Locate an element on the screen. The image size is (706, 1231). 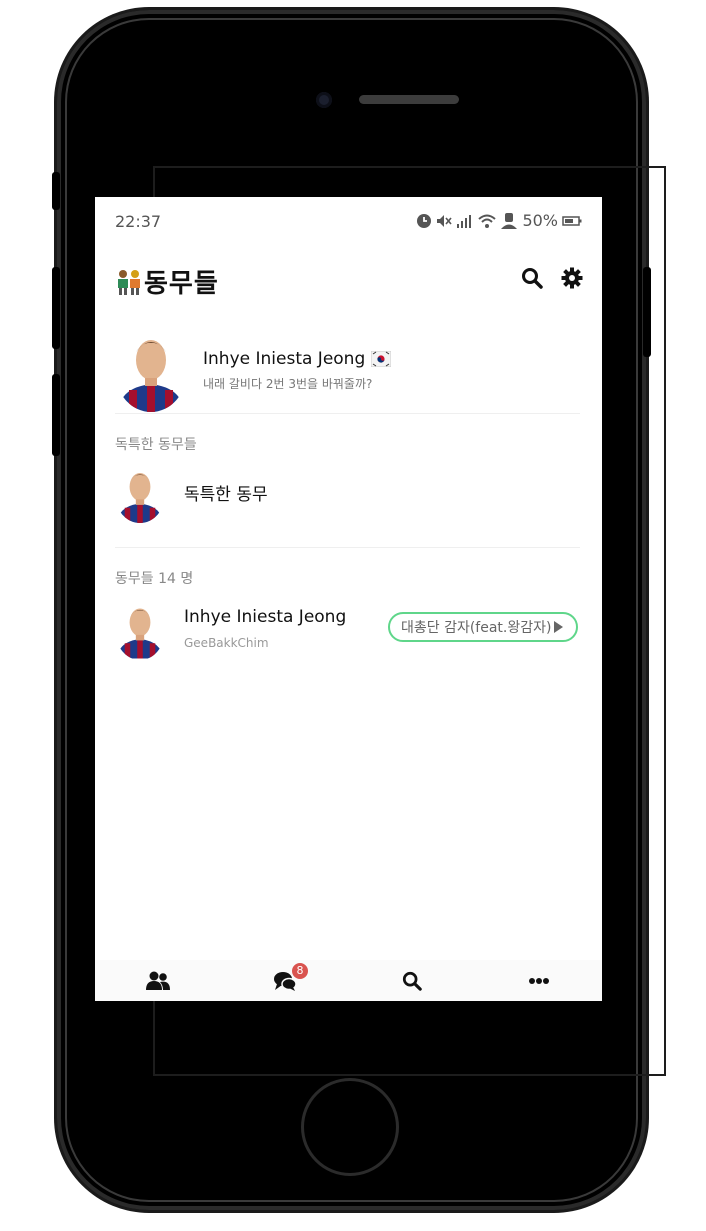
music-pill-button: 대총단 감자(feat.왕감자) is located at coordinates (483, 627).